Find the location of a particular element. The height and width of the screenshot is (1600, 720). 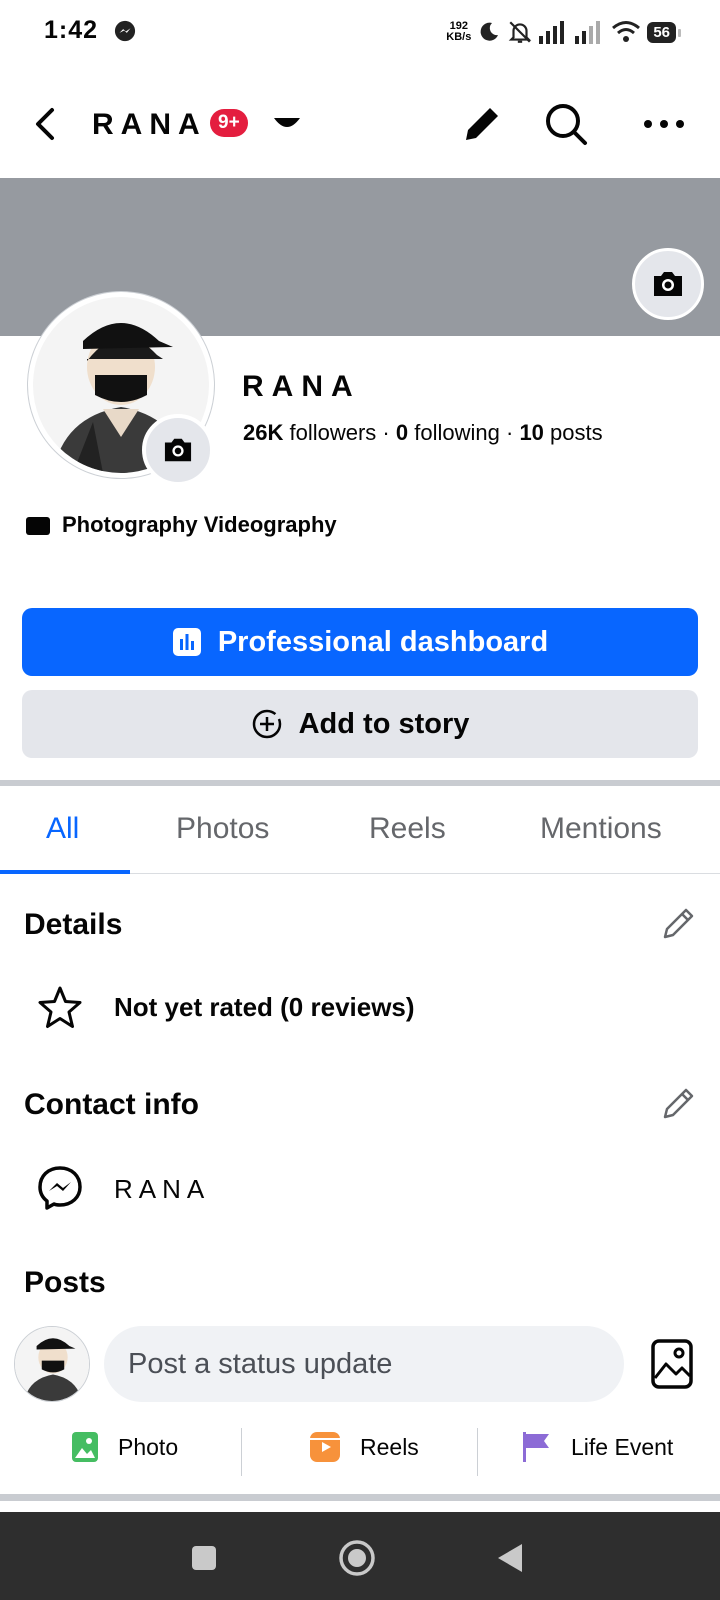

photo-action: Photo is located at coordinates (125, 1447).